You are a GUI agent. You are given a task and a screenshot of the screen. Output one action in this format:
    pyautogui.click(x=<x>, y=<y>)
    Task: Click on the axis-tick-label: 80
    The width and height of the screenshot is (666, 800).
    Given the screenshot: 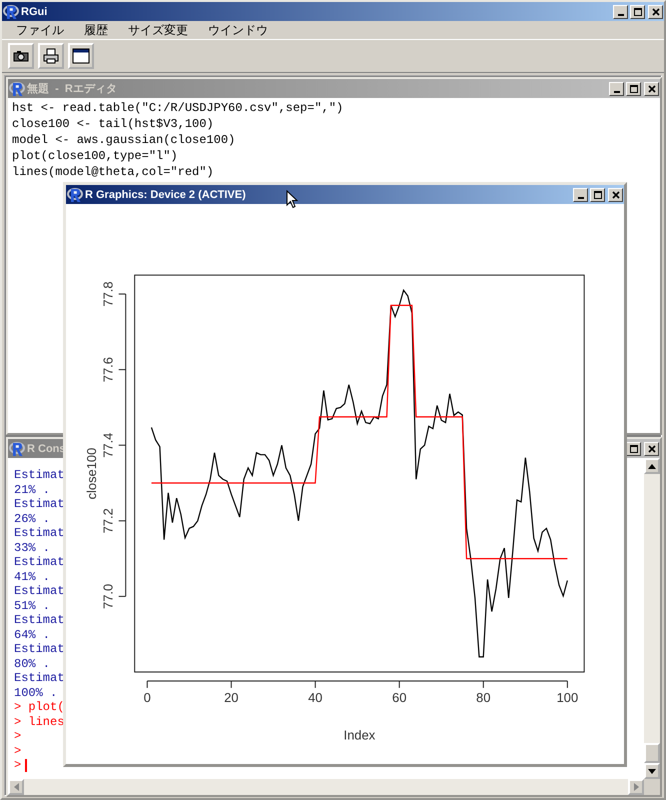 What is the action you would take?
    pyautogui.click(x=483, y=697)
    